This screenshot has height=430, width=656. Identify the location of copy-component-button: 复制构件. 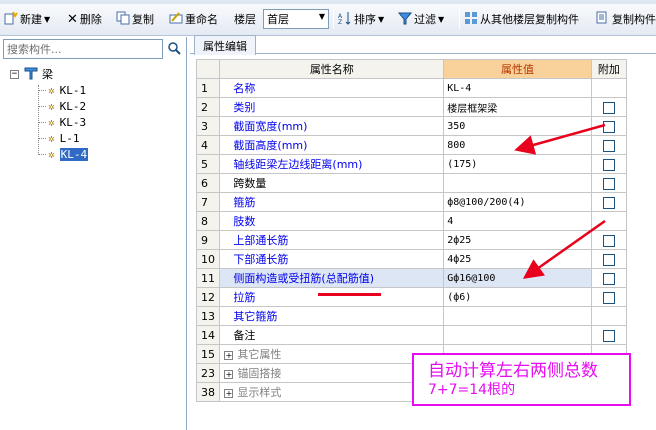
(626, 19).